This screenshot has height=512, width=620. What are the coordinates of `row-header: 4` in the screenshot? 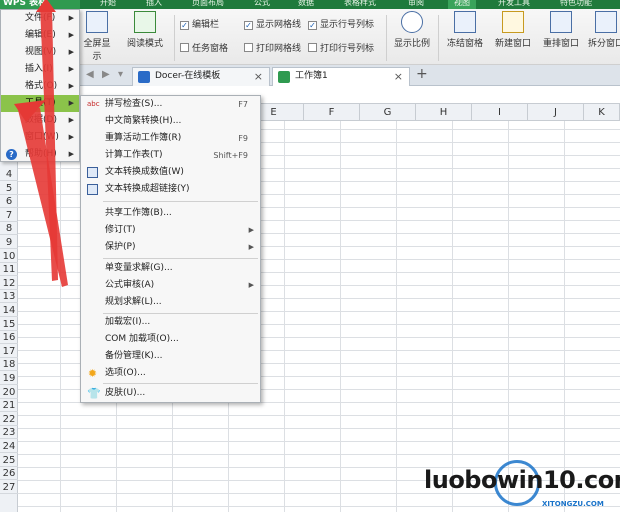 It's located at (9, 174).